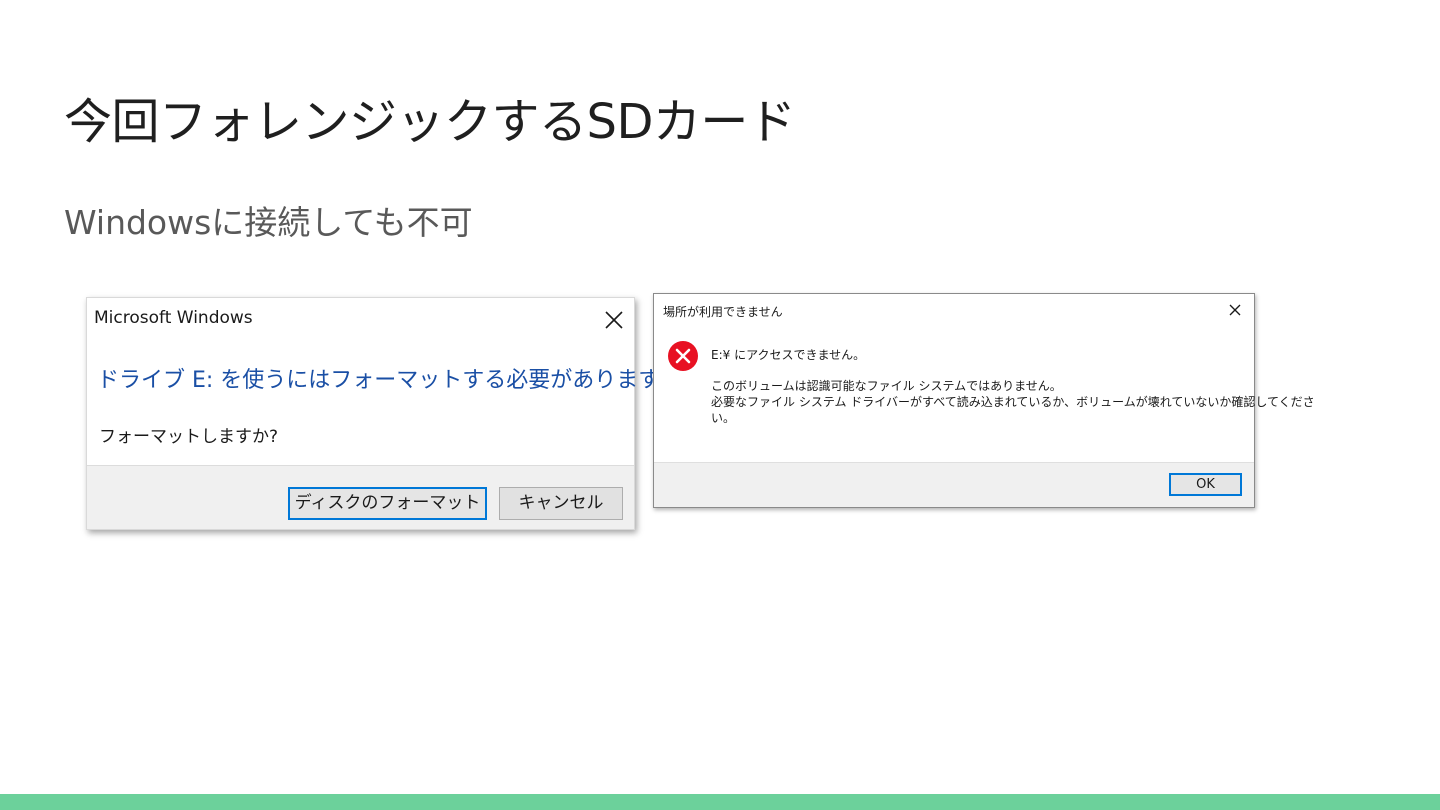 The height and width of the screenshot is (810, 1440). Describe the element at coordinates (723, 312) in the screenshot. I see `dialog-title: 場所が利用できません` at that location.